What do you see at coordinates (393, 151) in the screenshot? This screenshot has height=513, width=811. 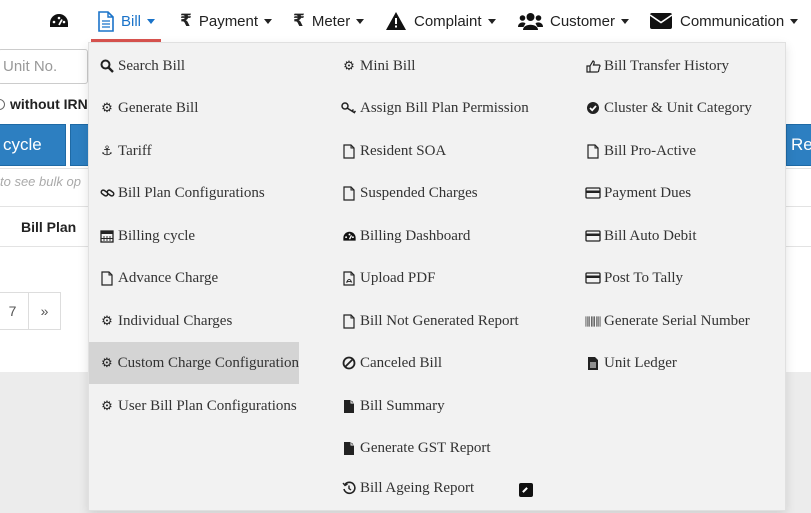 I see `menu-item-resident-soa: Resident SOA` at bounding box center [393, 151].